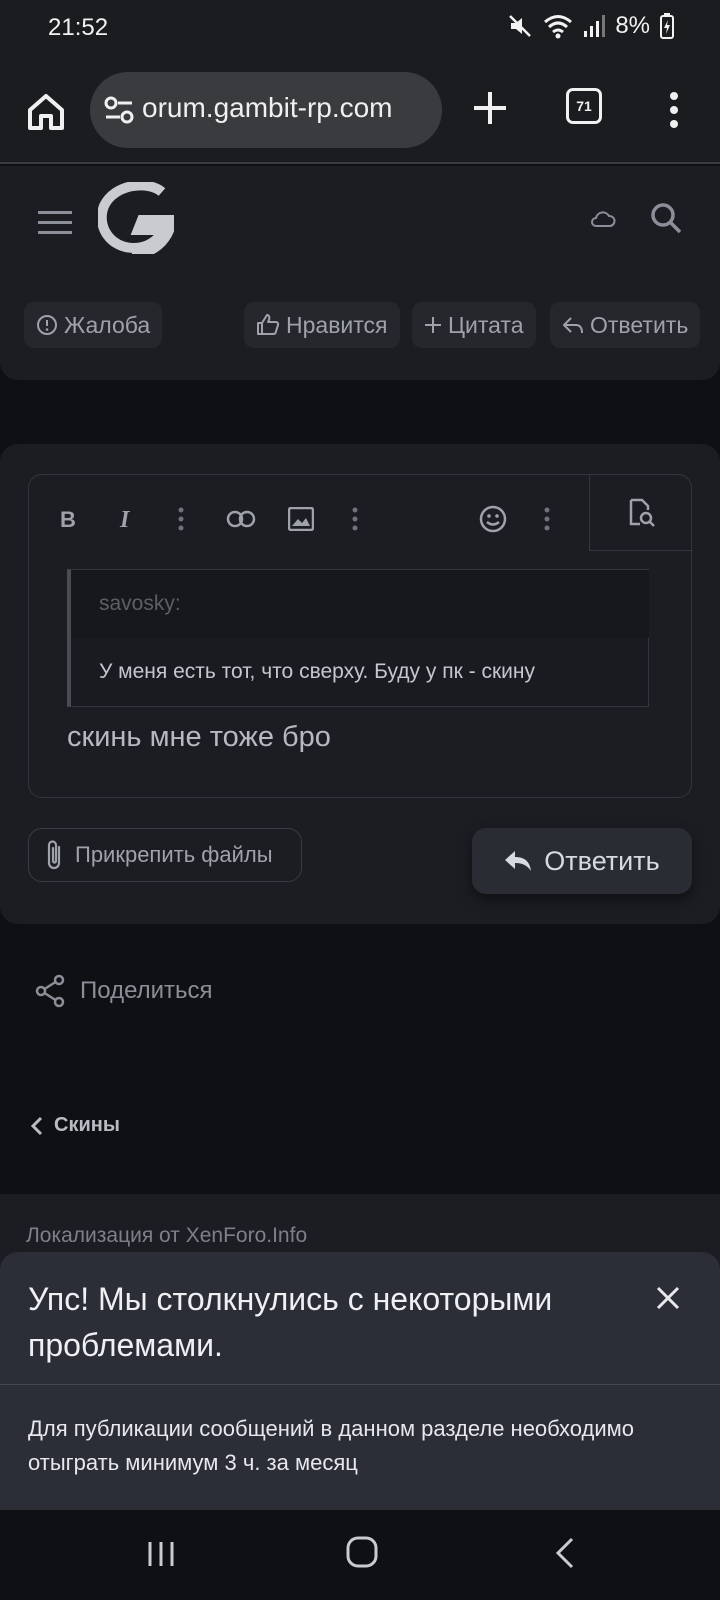 This screenshot has height=1600, width=720. What do you see at coordinates (360, 1384) in the screenshot?
I see `divider` at bounding box center [360, 1384].